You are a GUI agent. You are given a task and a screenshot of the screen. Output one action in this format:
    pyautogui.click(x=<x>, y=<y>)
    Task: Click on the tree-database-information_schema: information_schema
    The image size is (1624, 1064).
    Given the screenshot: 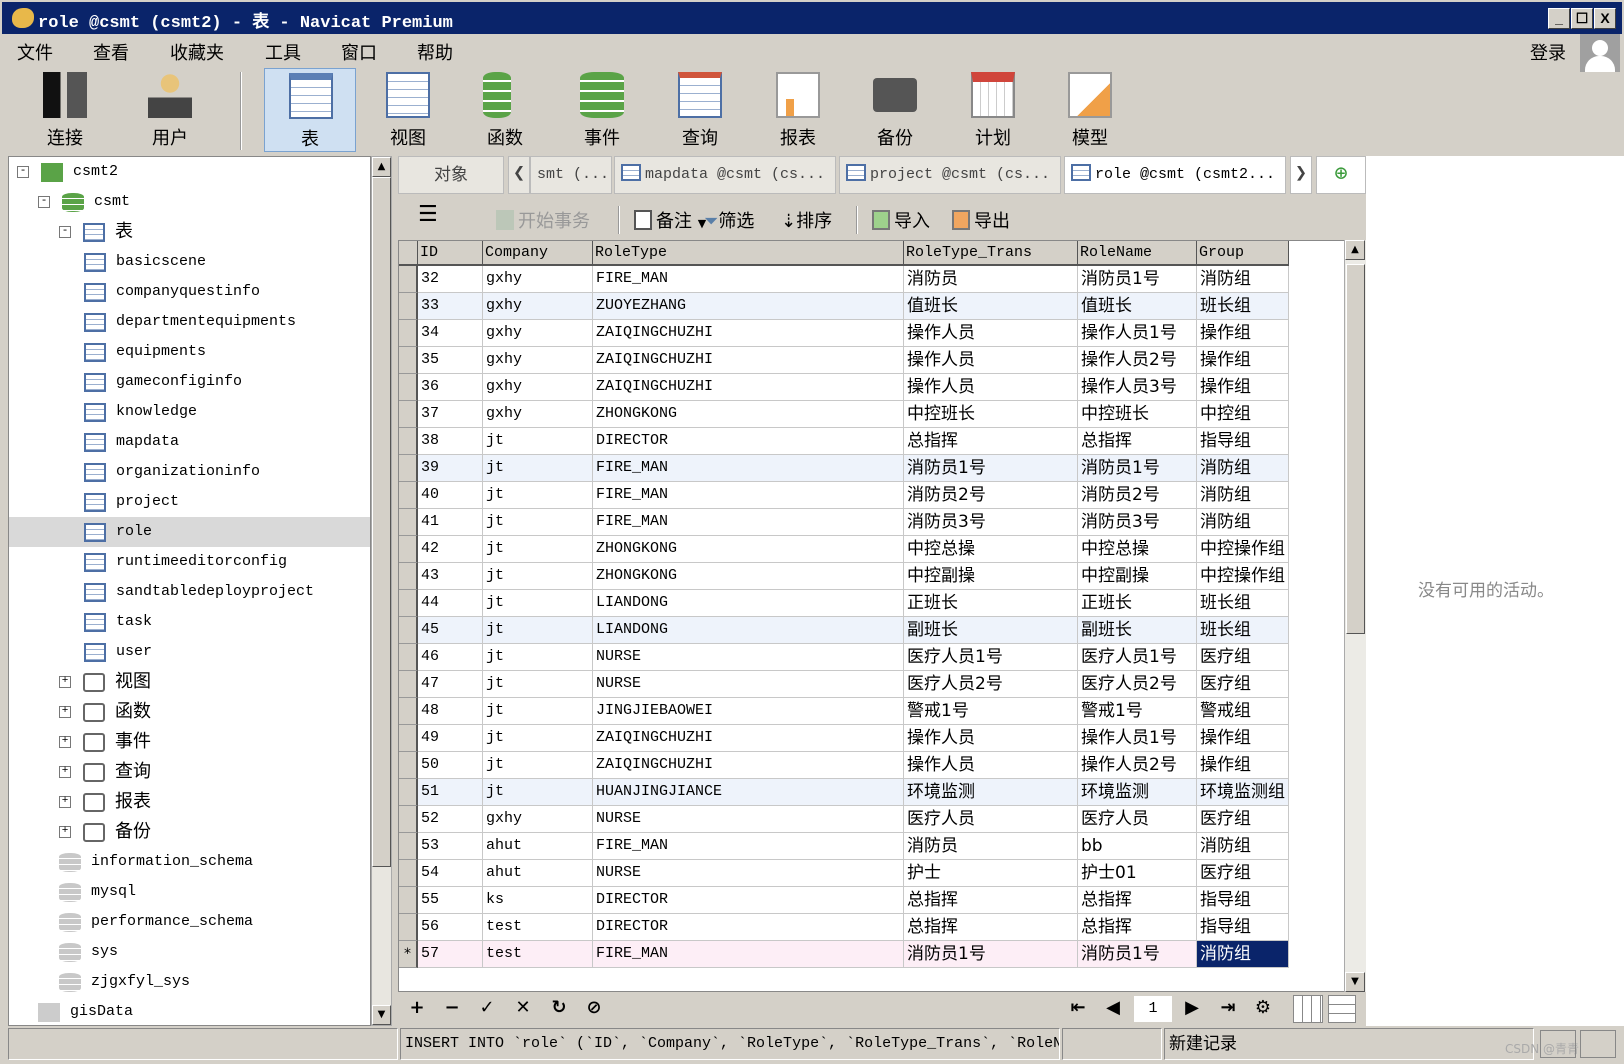 What is the action you would take?
    pyautogui.click(x=189, y=862)
    